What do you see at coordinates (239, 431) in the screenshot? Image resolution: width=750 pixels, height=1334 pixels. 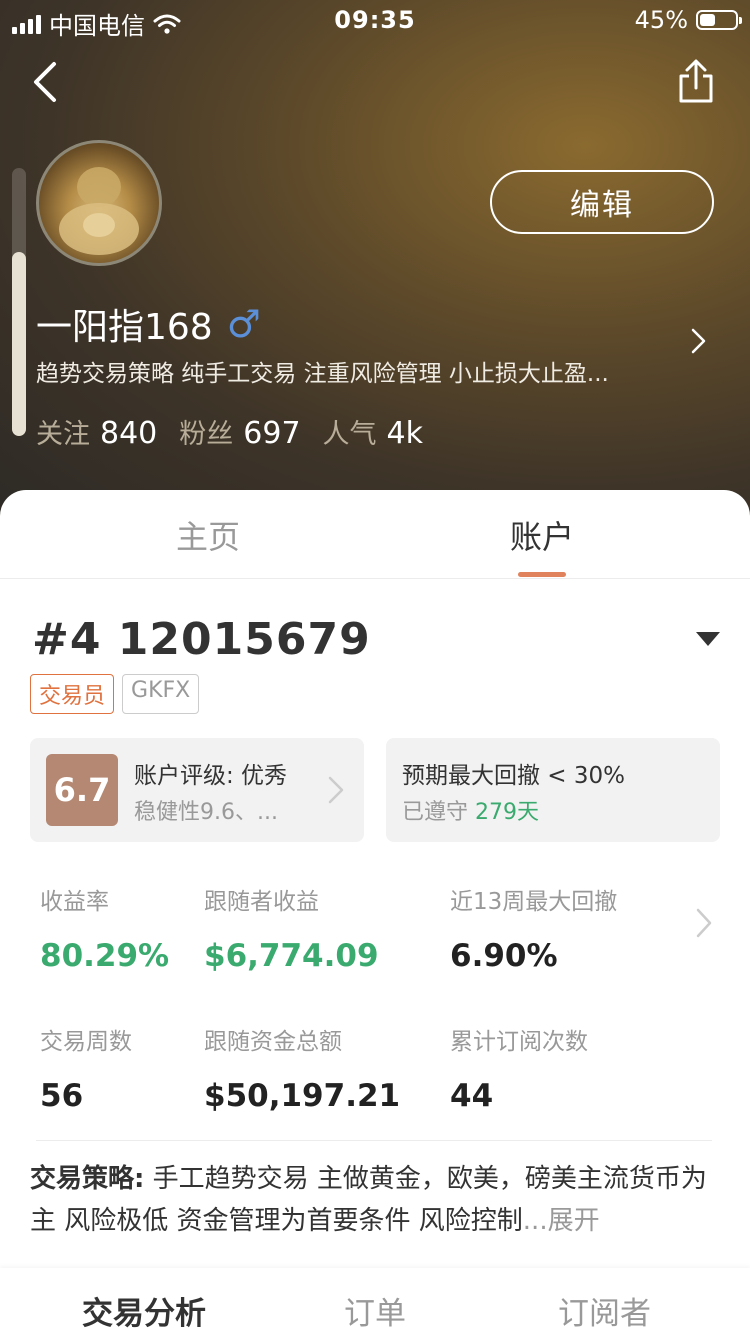 I see `stat-followers: 粉丝 697` at bounding box center [239, 431].